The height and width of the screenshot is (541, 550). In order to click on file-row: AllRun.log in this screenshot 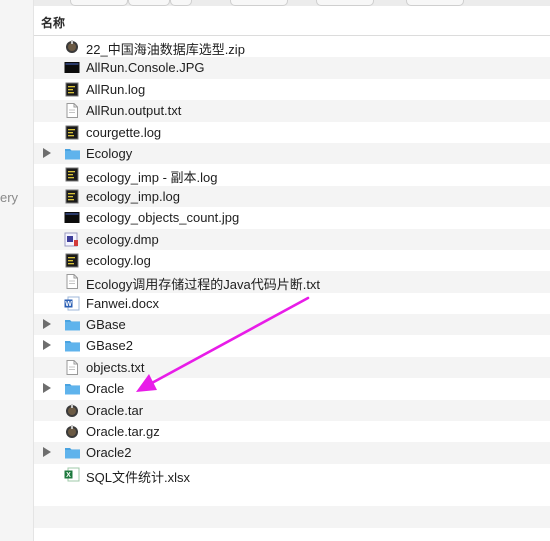, I will do `click(292, 89)`.